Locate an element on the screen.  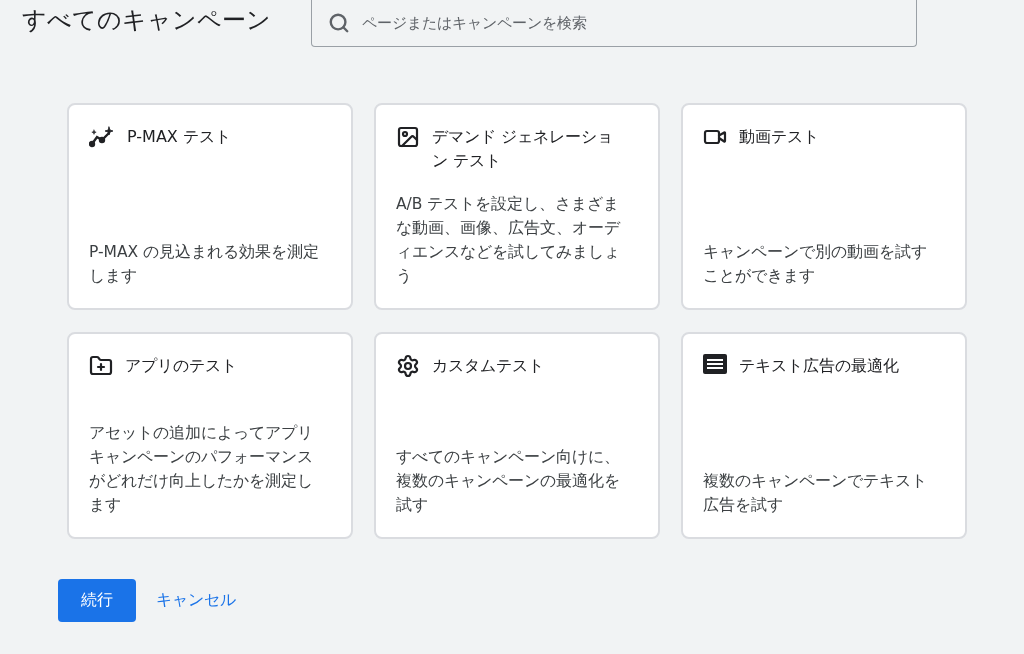
test-type-card: 動画テスト キャンペーンで別の動画を試すことができます is located at coordinates (824, 206).